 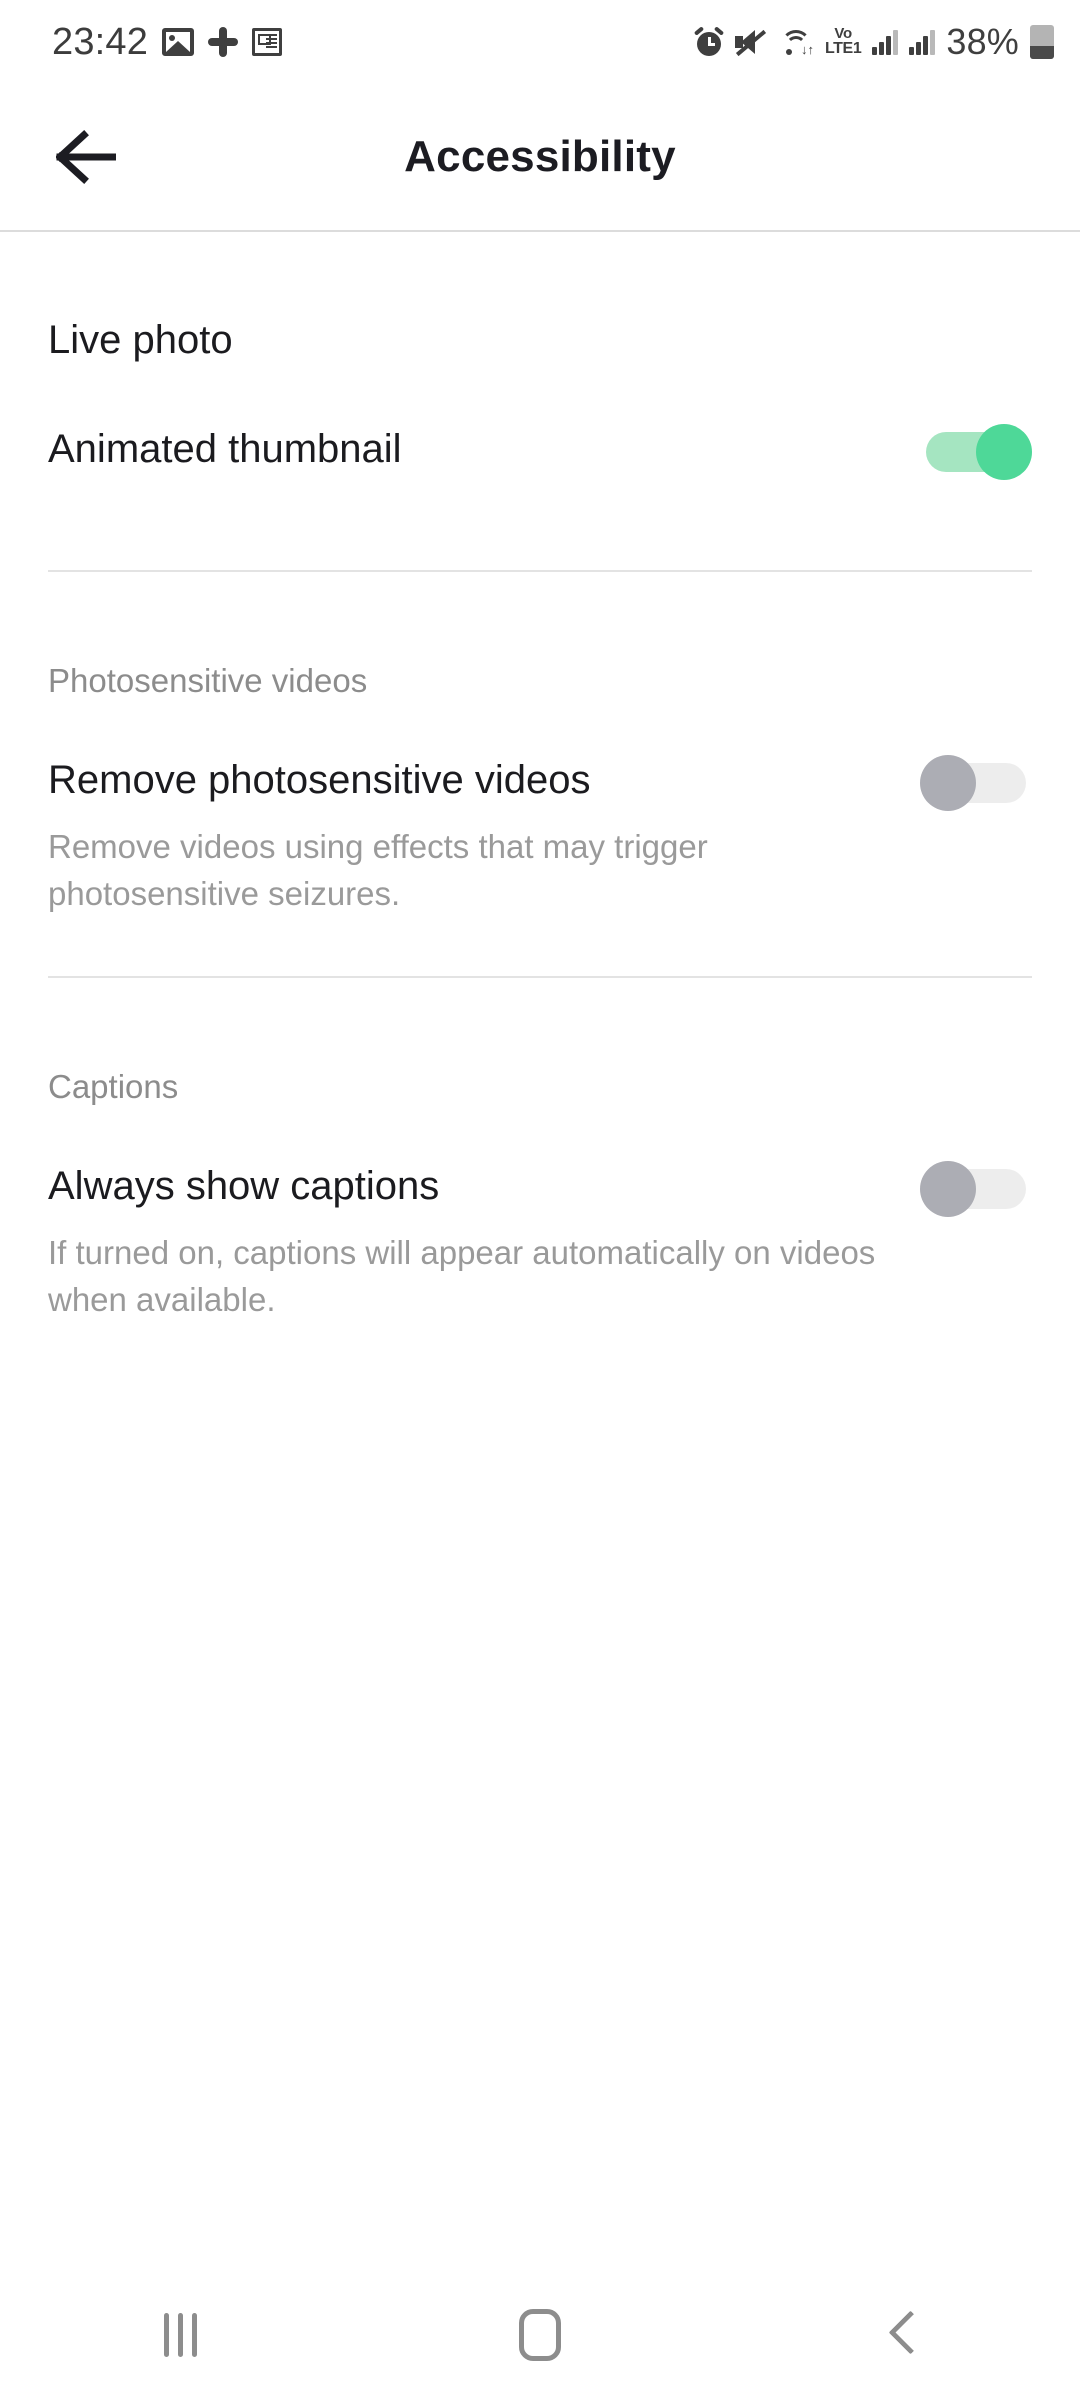 What do you see at coordinates (540, 42) in the screenshot?
I see `status-bar: 23:42 ↓↑ Vo LTE1 38%` at bounding box center [540, 42].